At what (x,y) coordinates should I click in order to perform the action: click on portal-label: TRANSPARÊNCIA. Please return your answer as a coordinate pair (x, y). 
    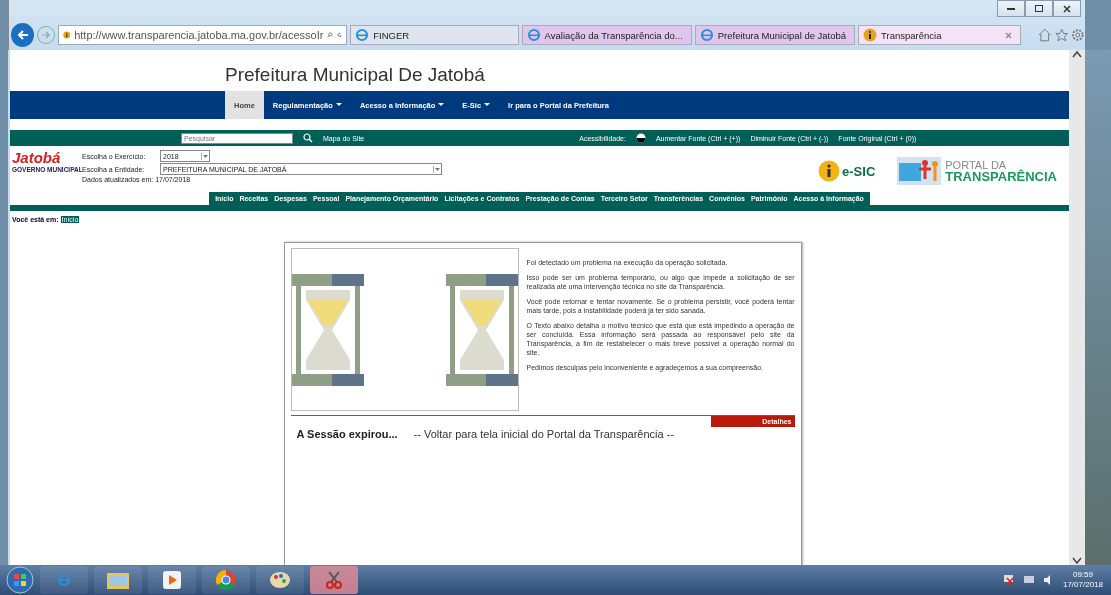
    Looking at the image, I should click on (1001, 177).